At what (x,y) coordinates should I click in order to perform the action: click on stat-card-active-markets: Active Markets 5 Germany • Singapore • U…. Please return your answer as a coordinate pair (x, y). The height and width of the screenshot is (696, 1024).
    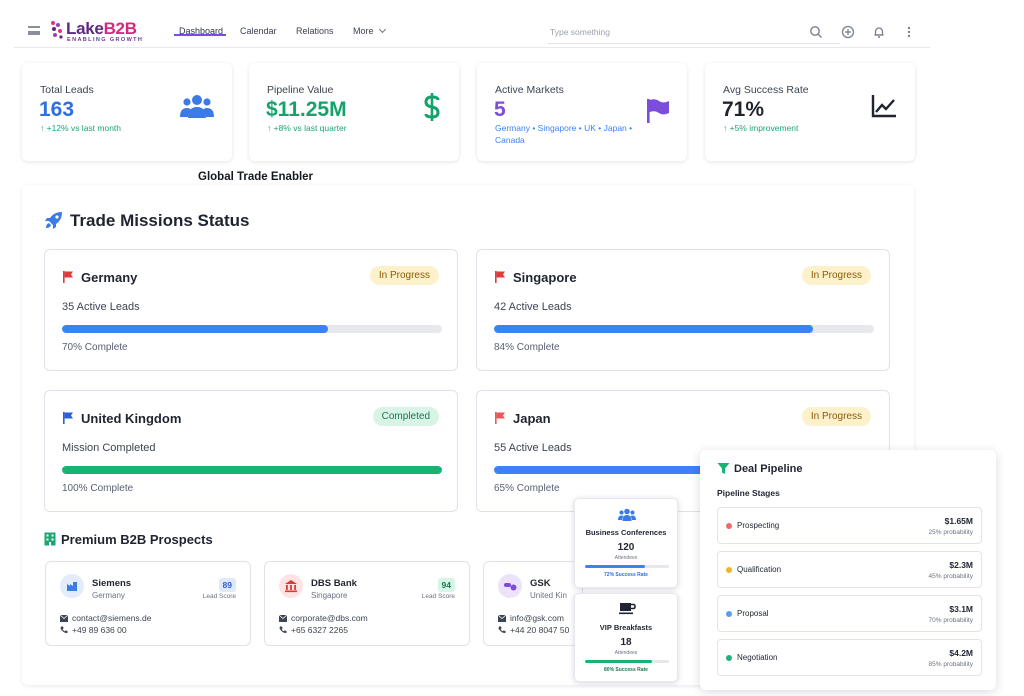
    Looking at the image, I should click on (582, 112).